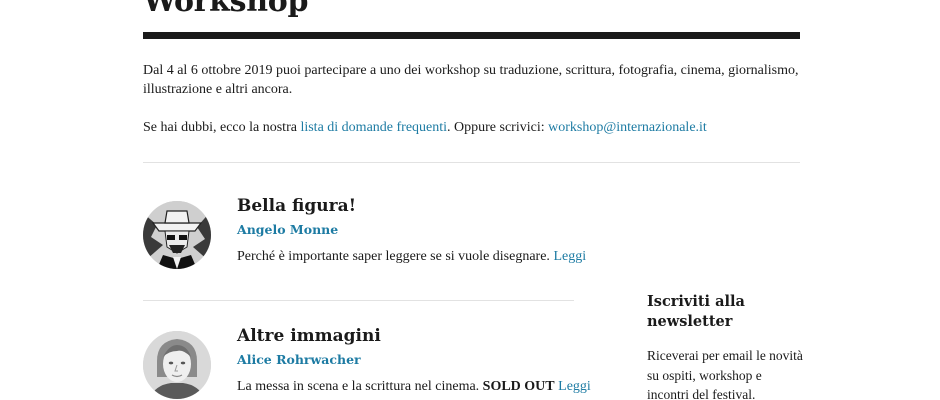  I want to click on portrait-photo-icon, so click(177, 365).